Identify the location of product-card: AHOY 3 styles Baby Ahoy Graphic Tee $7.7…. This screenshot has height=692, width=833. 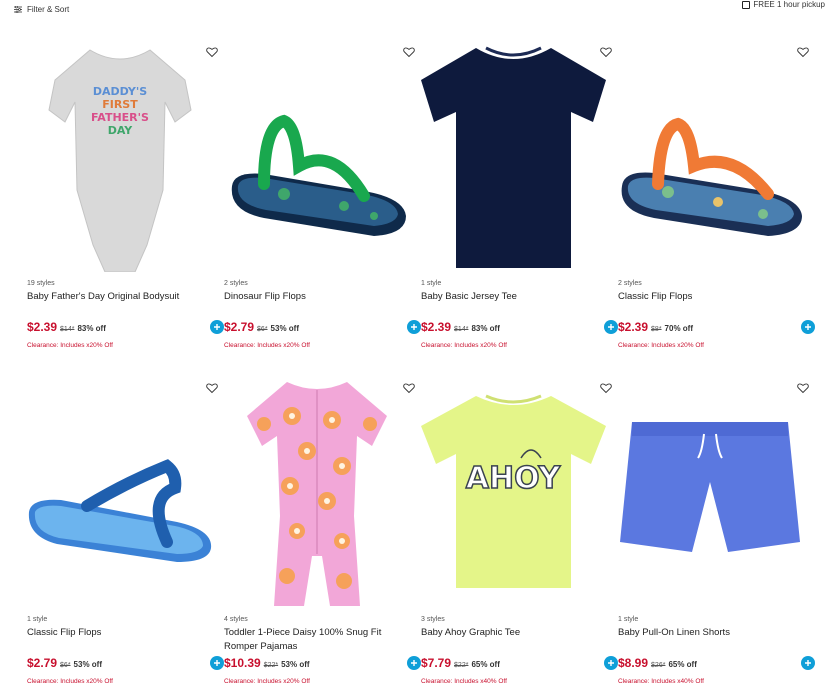
(519, 532).